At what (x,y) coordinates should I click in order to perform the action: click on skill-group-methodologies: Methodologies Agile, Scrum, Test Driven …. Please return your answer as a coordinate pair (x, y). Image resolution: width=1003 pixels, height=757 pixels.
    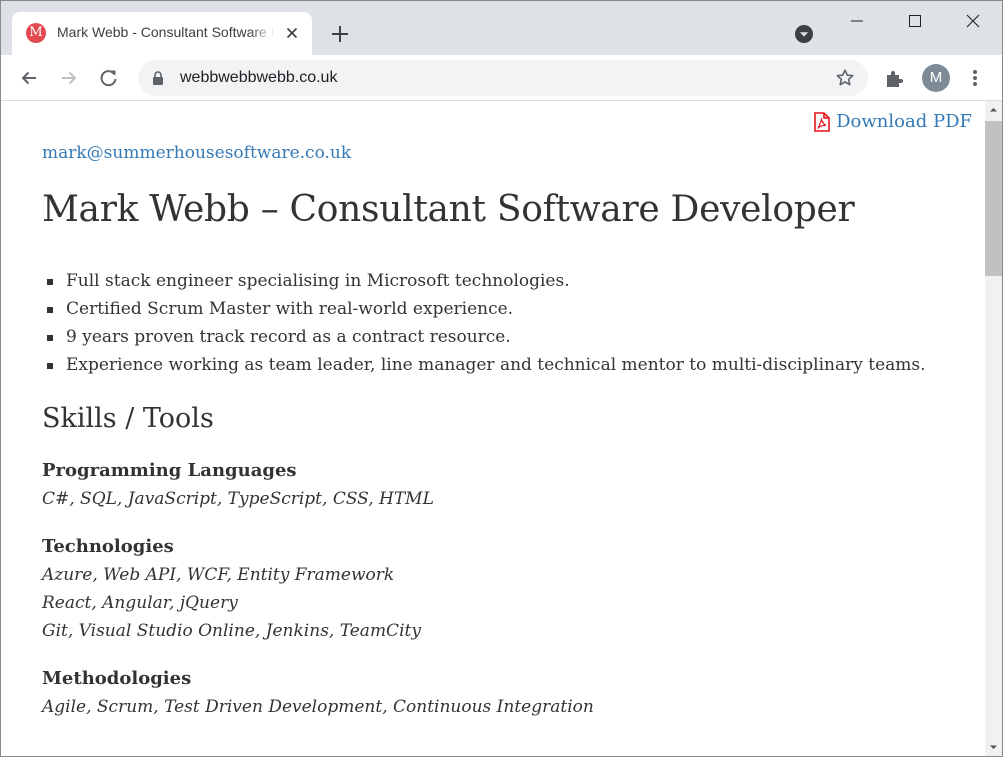
    Looking at the image, I should click on (318, 693).